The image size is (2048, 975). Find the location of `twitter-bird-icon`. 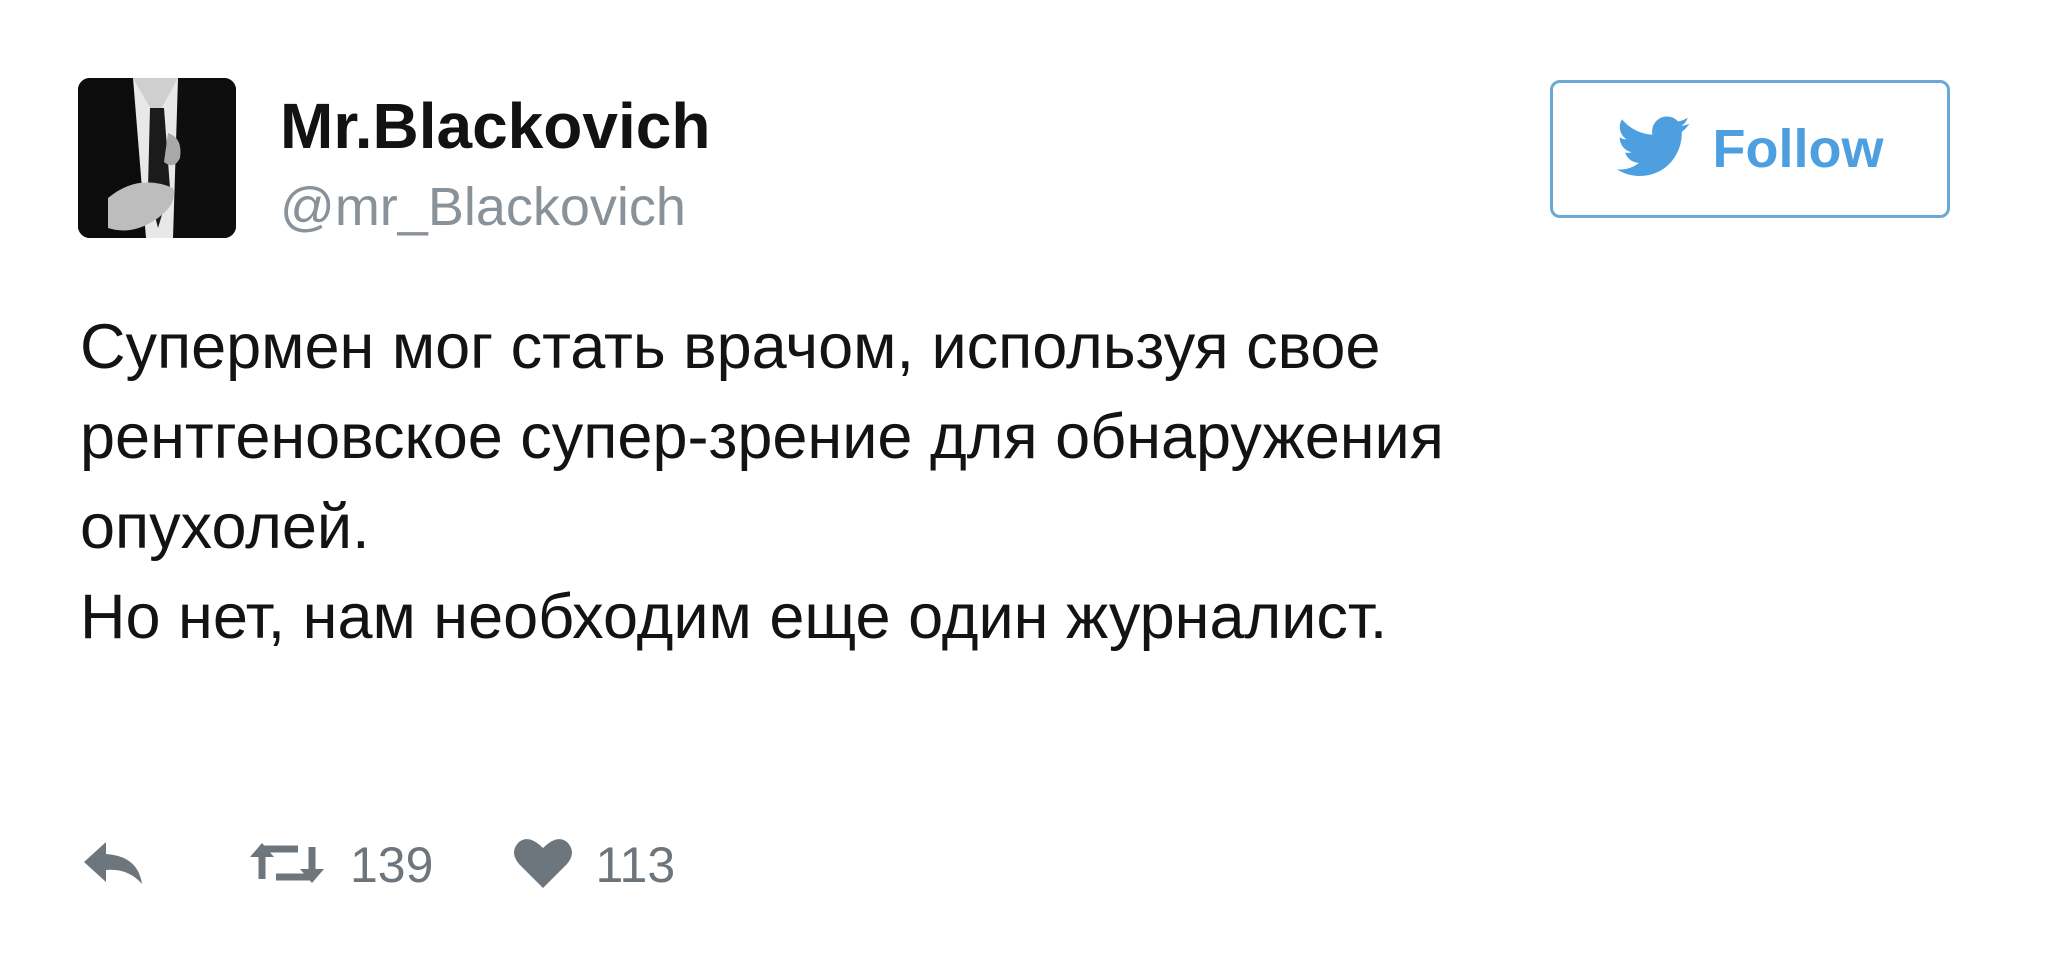

twitter-bird-icon is located at coordinates (1653, 149).